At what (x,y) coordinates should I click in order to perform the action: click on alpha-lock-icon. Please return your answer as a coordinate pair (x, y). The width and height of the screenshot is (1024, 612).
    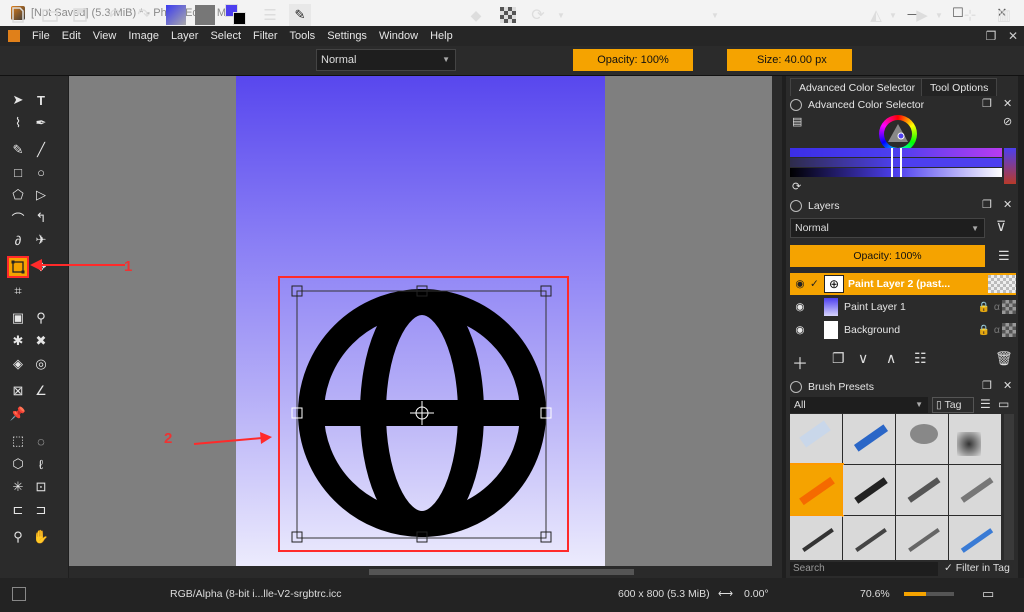
    Looking at the image, I should click on (508, 15).